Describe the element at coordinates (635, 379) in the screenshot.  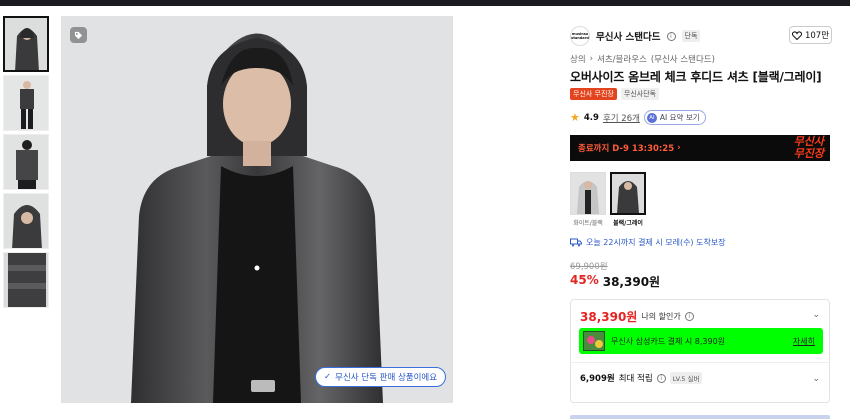
I see `points-label: 최대 적립` at that location.